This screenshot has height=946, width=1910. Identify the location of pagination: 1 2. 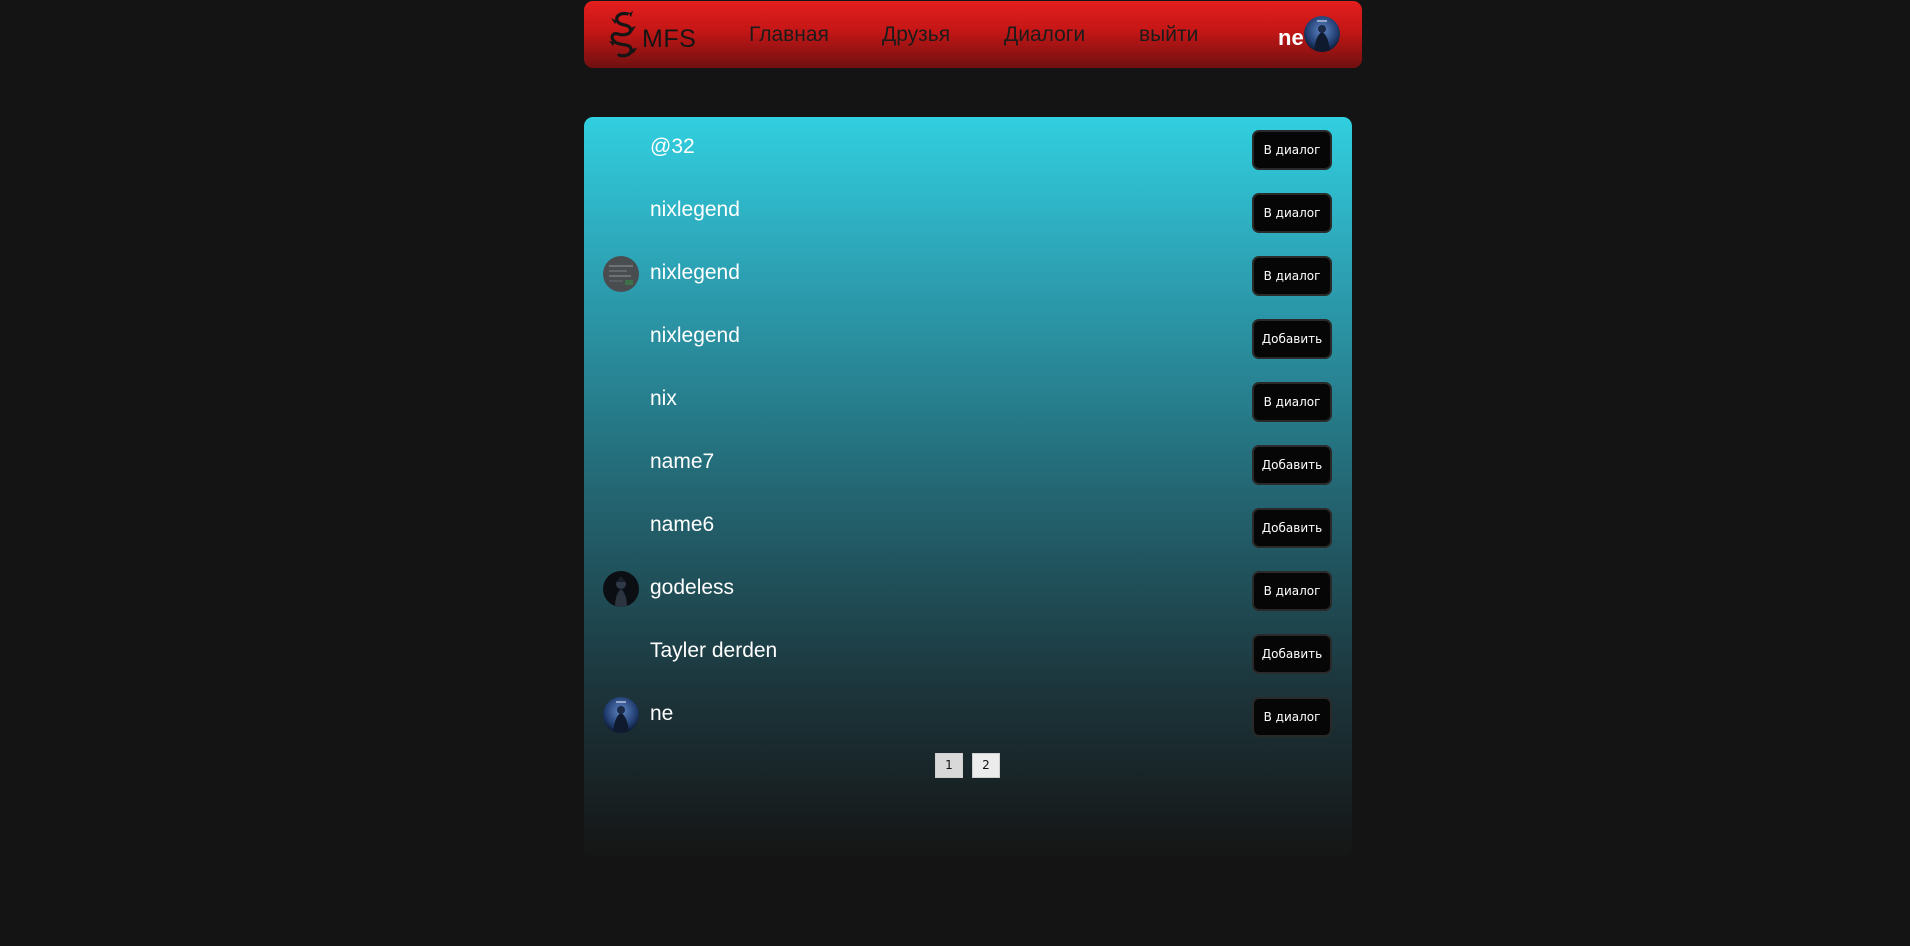
(967, 765).